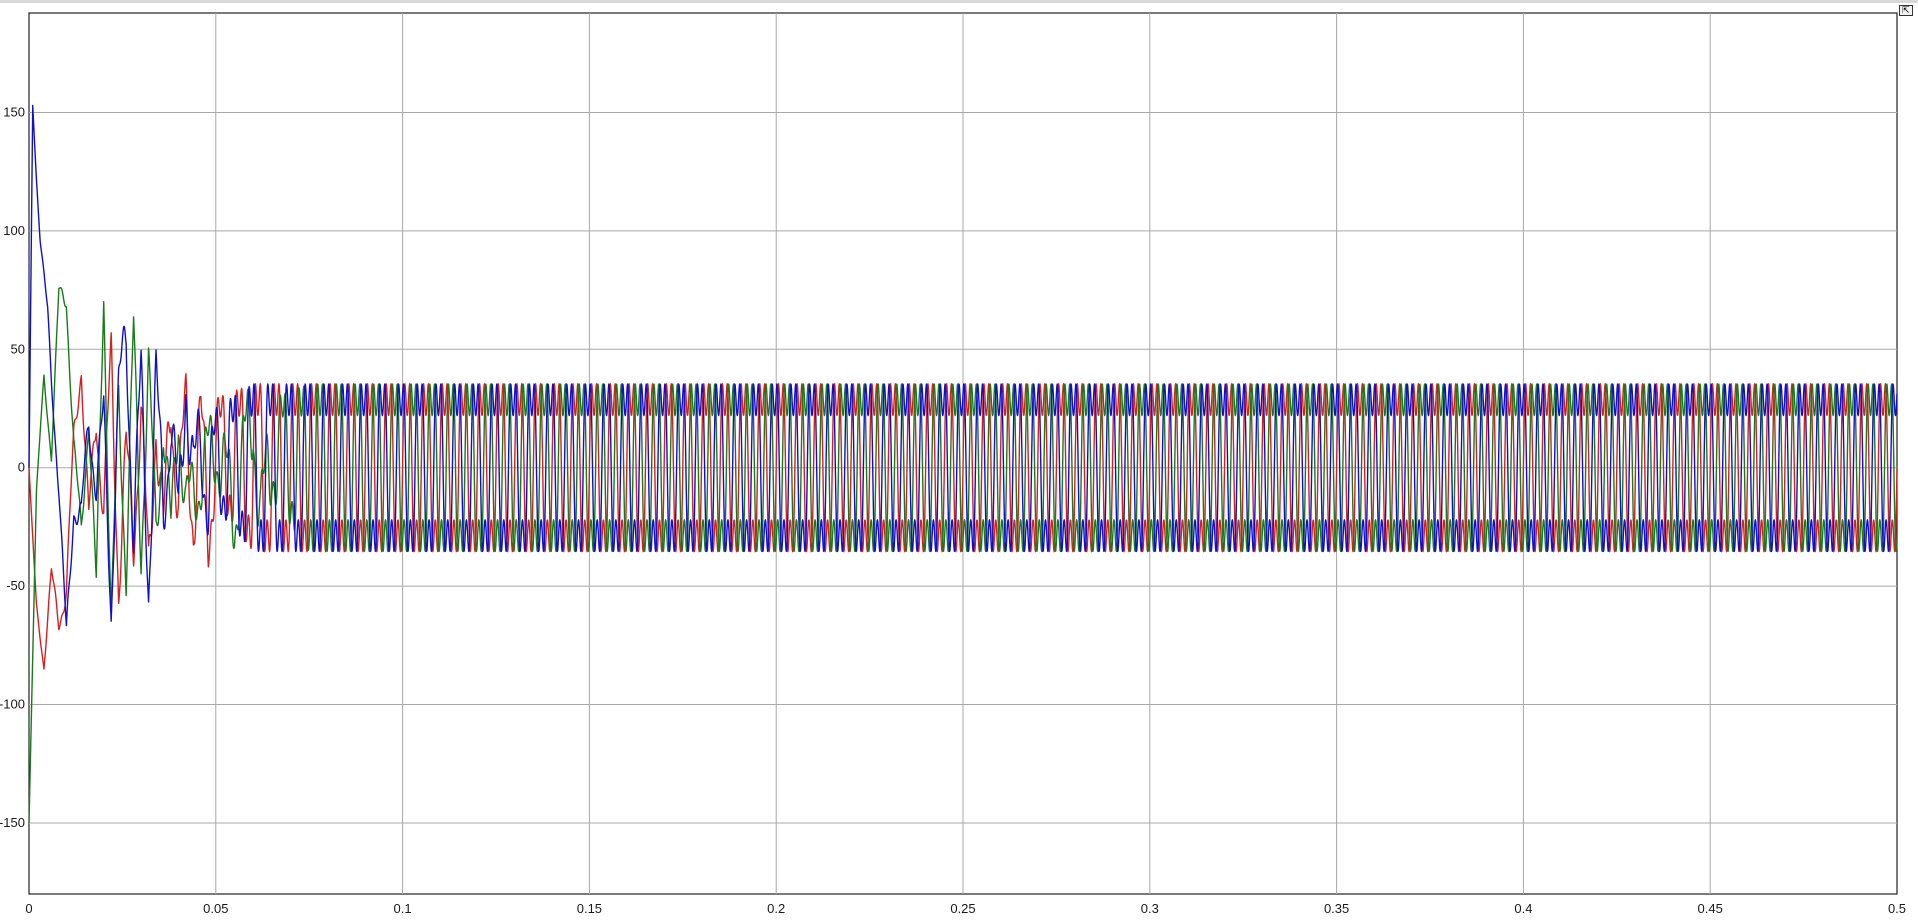 Image resolution: width=1918 pixels, height=922 pixels. What do you see at coordinates (403, 908) in the screenshot?
I see `x-tick-label: 0.1` at bounding box center [403, 908].